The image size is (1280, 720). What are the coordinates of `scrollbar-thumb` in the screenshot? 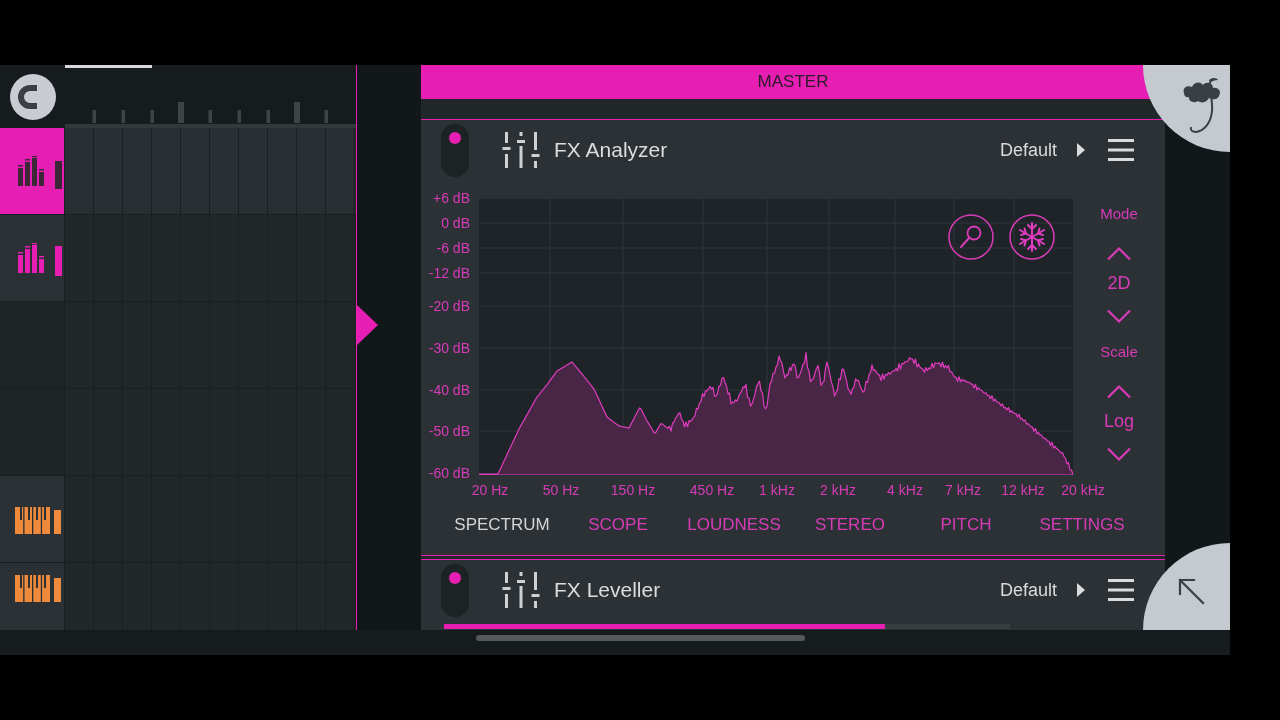 It's located at (640, 638).